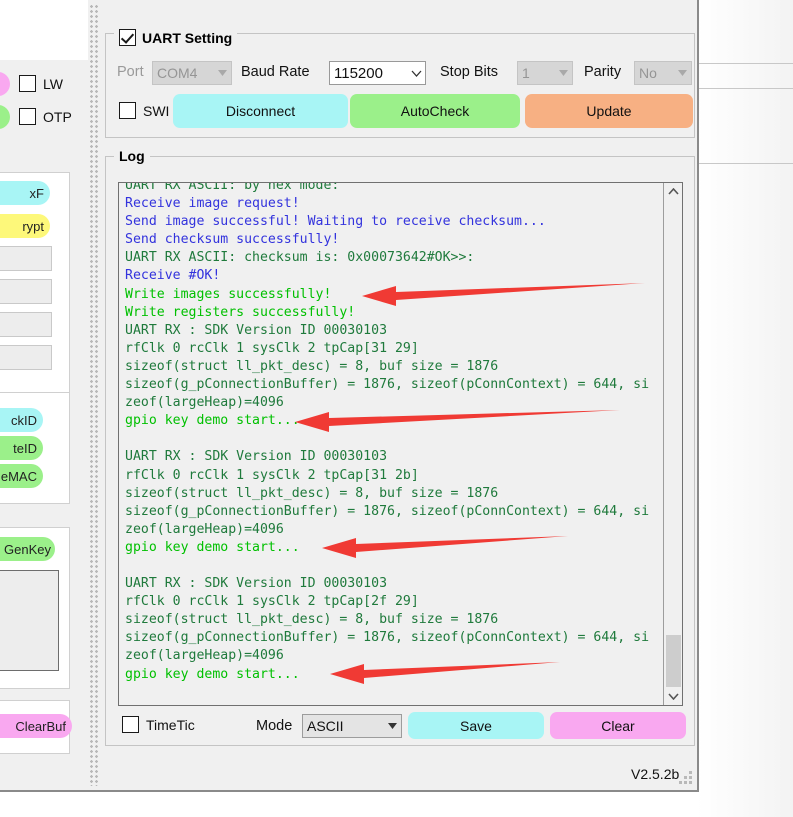 This screenshot has width=793, height=817. Describe the element at coordinates (177, 73) in the screenshot. I see `port-value: COM4` at that location.